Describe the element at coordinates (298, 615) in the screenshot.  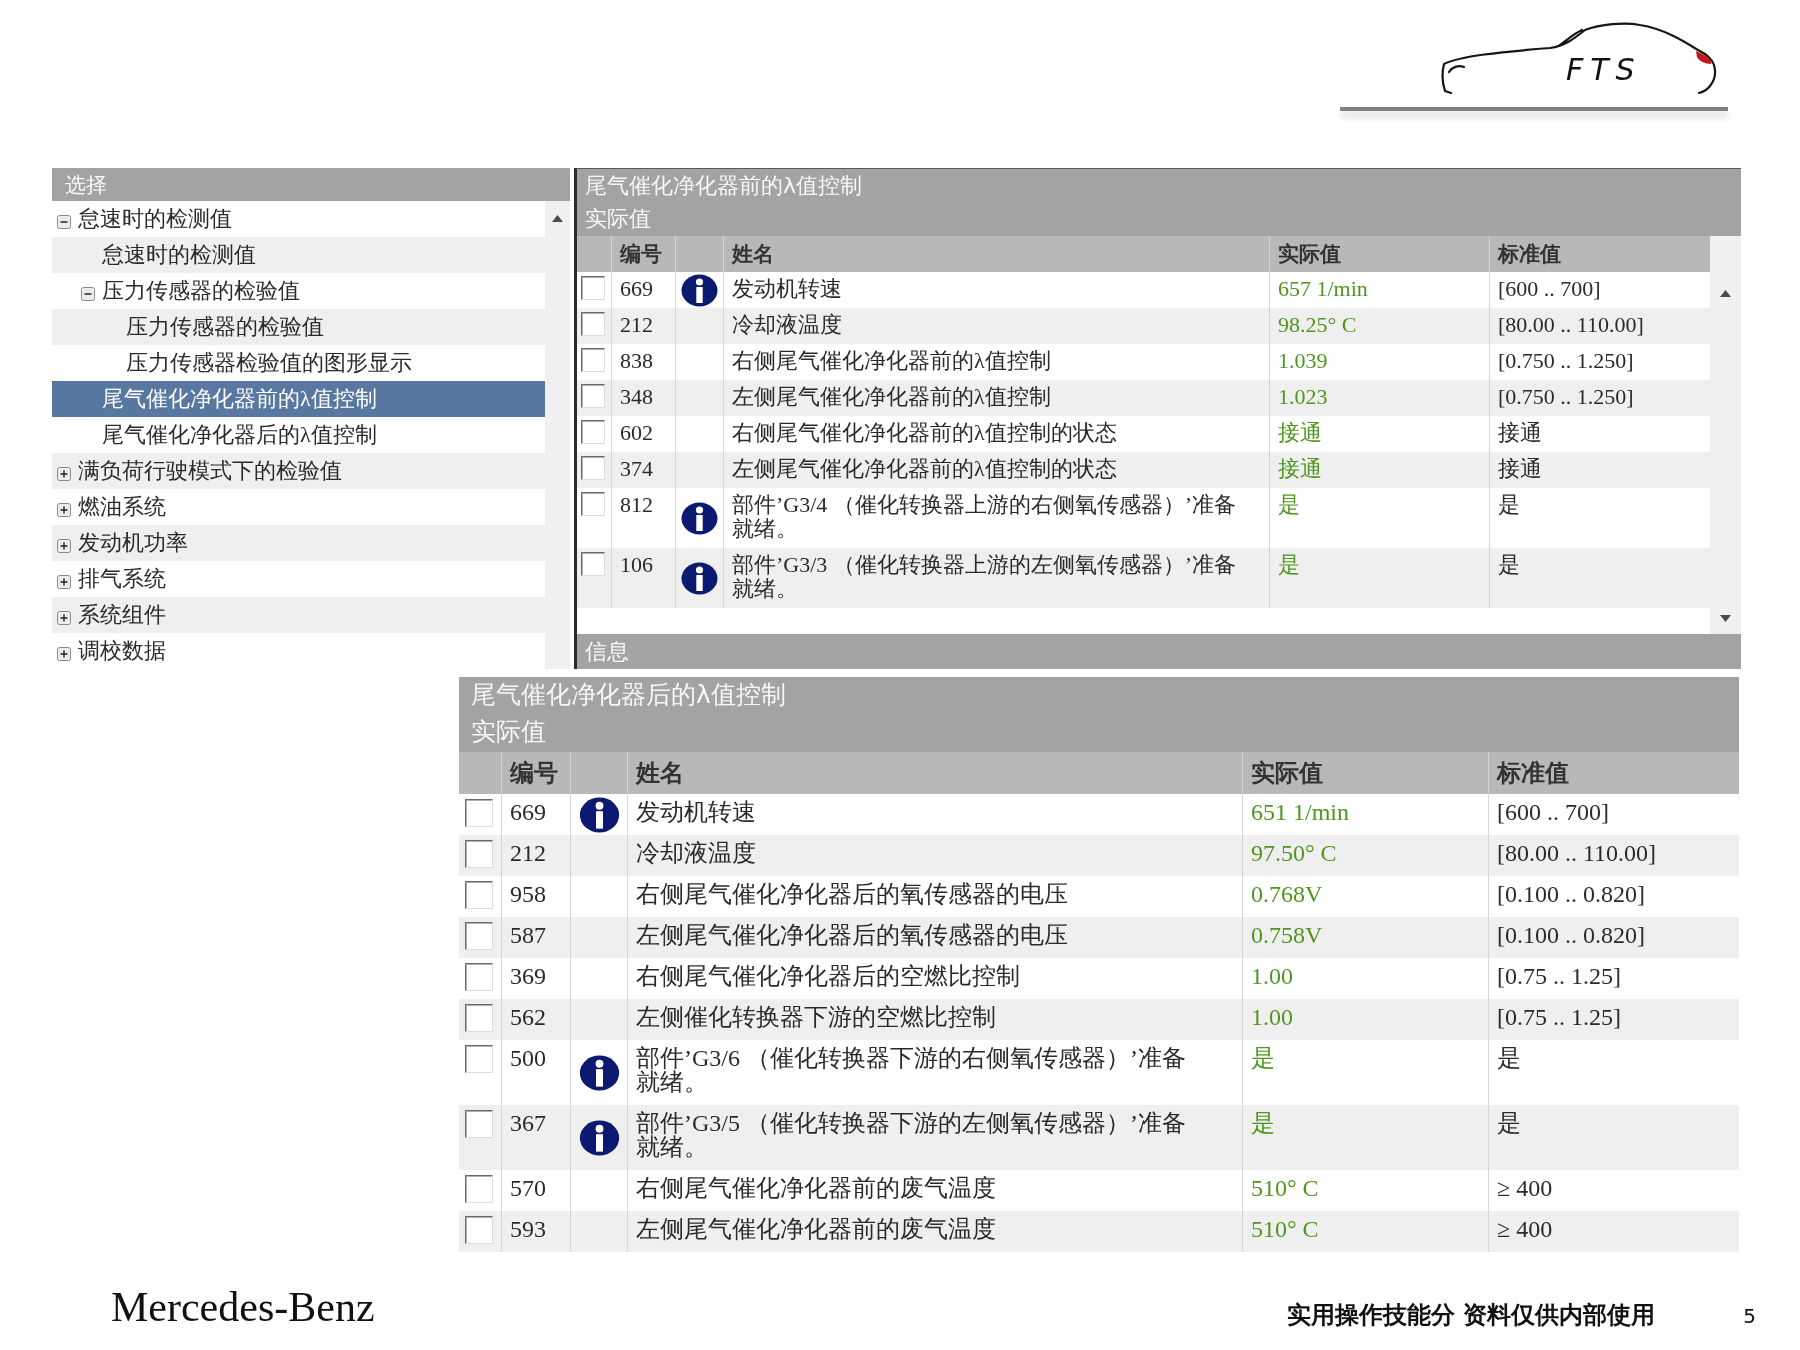
I see `tree-item: 系统组件` at that location.